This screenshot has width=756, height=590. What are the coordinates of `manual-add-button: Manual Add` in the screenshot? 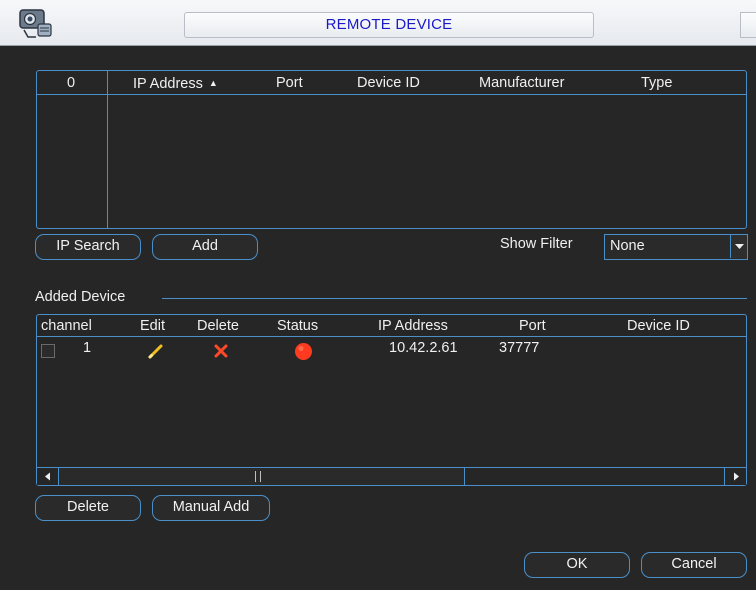 It's located at (211, 508).